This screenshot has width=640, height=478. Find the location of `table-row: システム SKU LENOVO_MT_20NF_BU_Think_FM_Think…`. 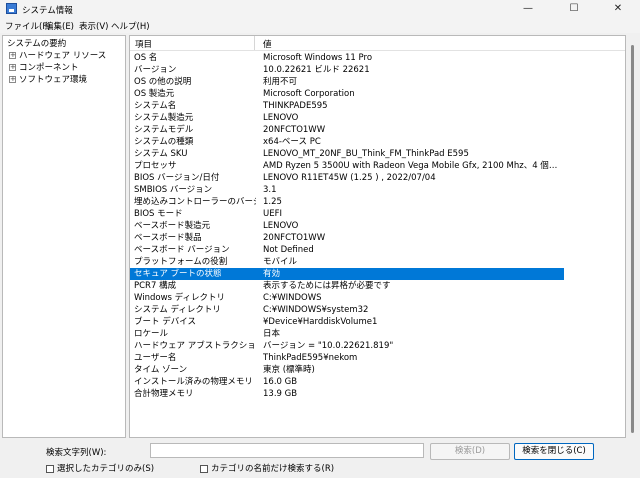

table-row: システム SKU LENOVO_MT_20NF_BU_Think_FM_Think… is located at coordinates (347, 154).